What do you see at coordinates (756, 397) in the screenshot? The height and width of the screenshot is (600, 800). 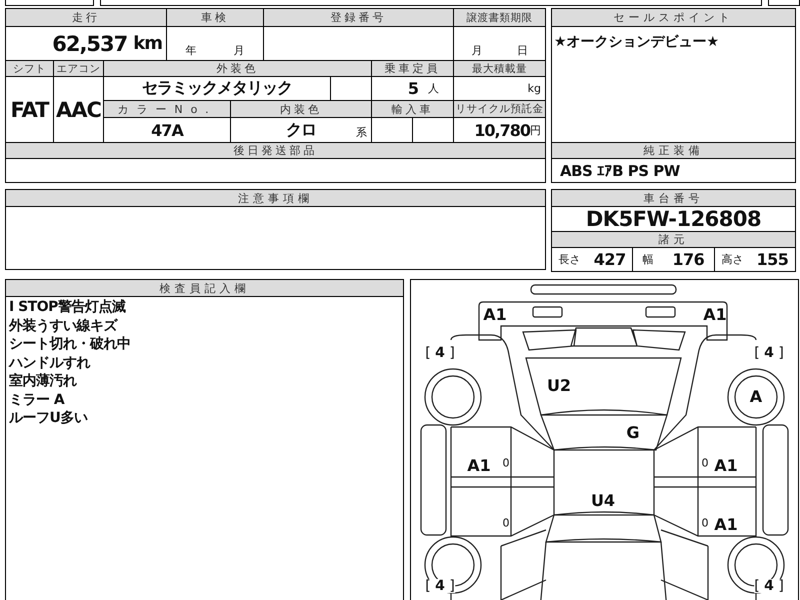 I see `damage-code: A` at bounding box center [756, 397].